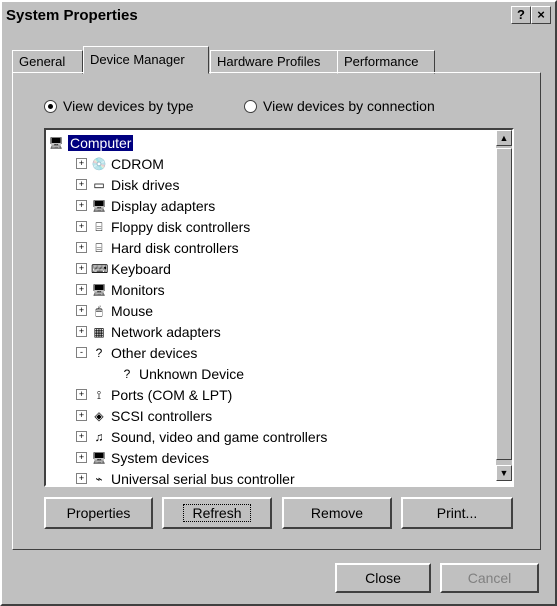 The image size is (557, 606). What do you see at coordinates (154, 352) in the screenshot?
I see `device-tree-label: Other devices` at bounding box center [154, 352].